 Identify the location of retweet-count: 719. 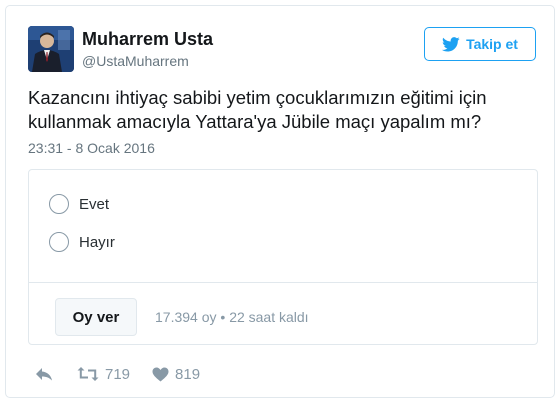
(118, 374).